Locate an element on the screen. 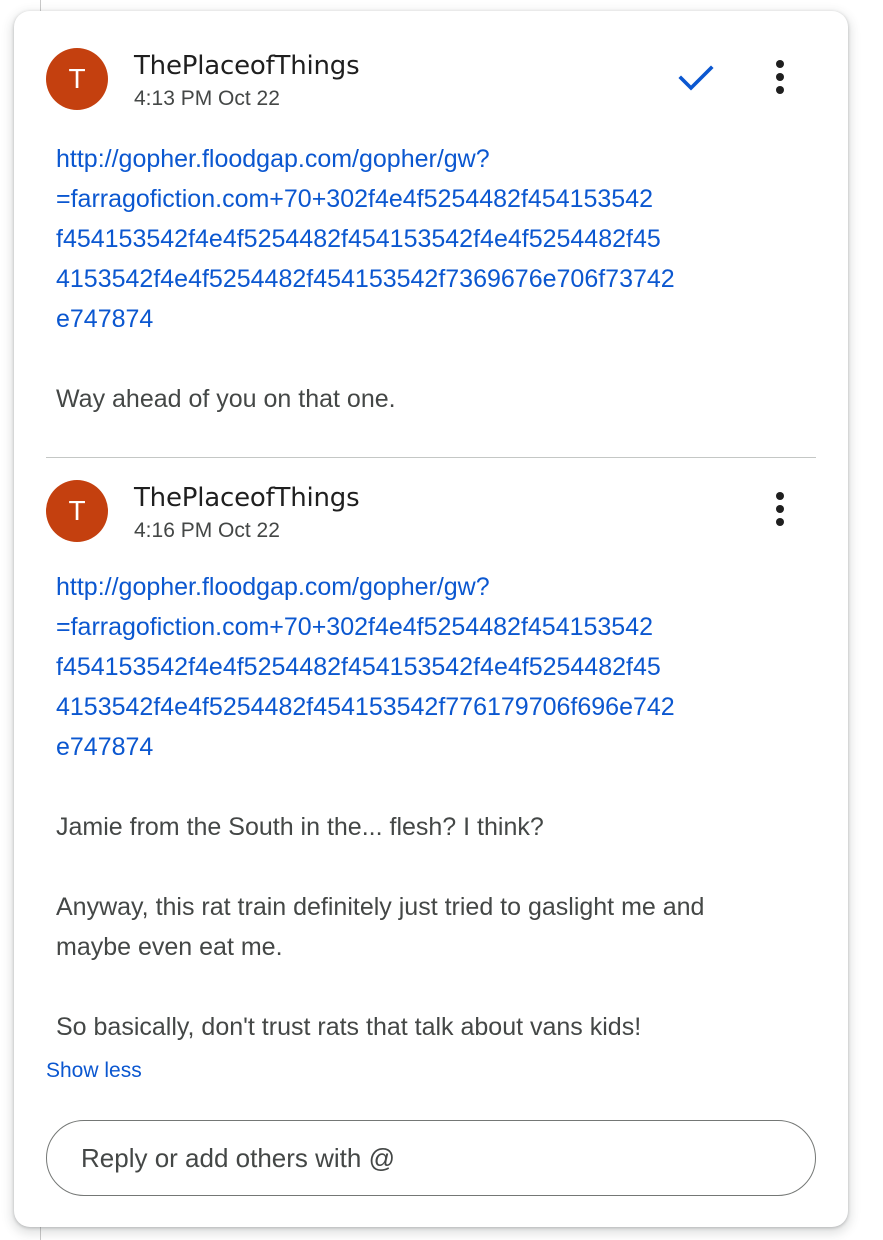  show-less-link: Show less is located at coordinates (94, 1071).